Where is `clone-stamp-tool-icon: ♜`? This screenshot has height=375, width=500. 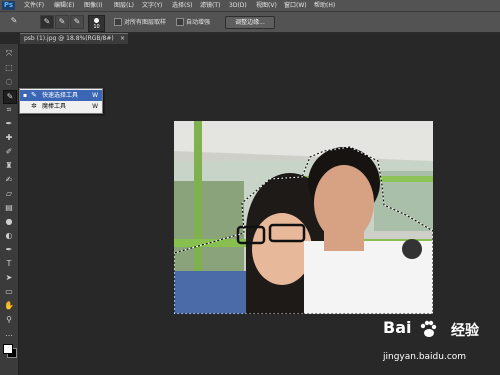 clone-stamp-tool-icon: ♜ is located at coordinates (9, 166).